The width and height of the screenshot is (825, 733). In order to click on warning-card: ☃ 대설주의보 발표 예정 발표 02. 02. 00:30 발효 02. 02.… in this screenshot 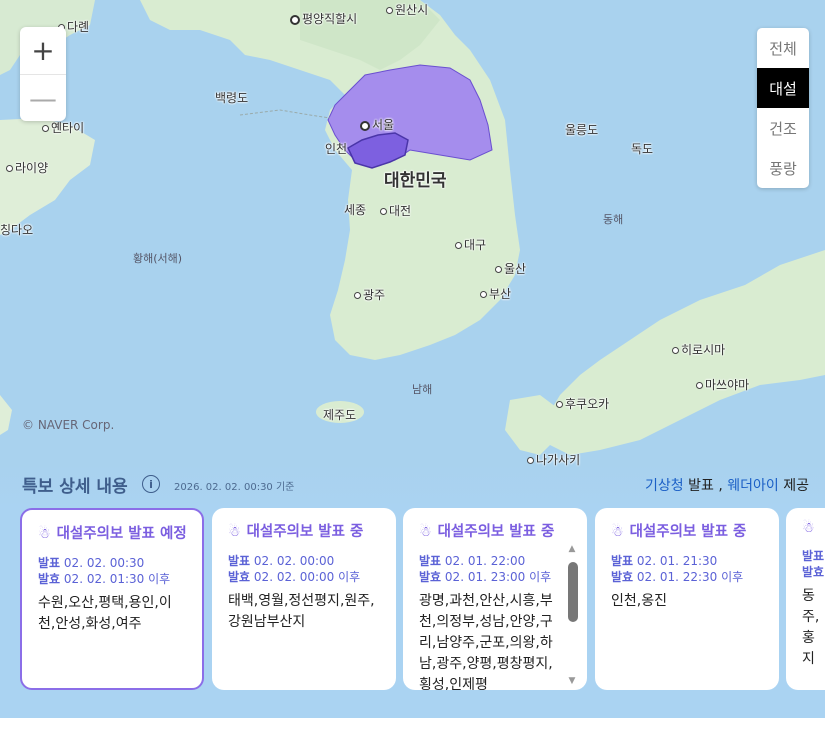, I will do `click(112, 599)`.